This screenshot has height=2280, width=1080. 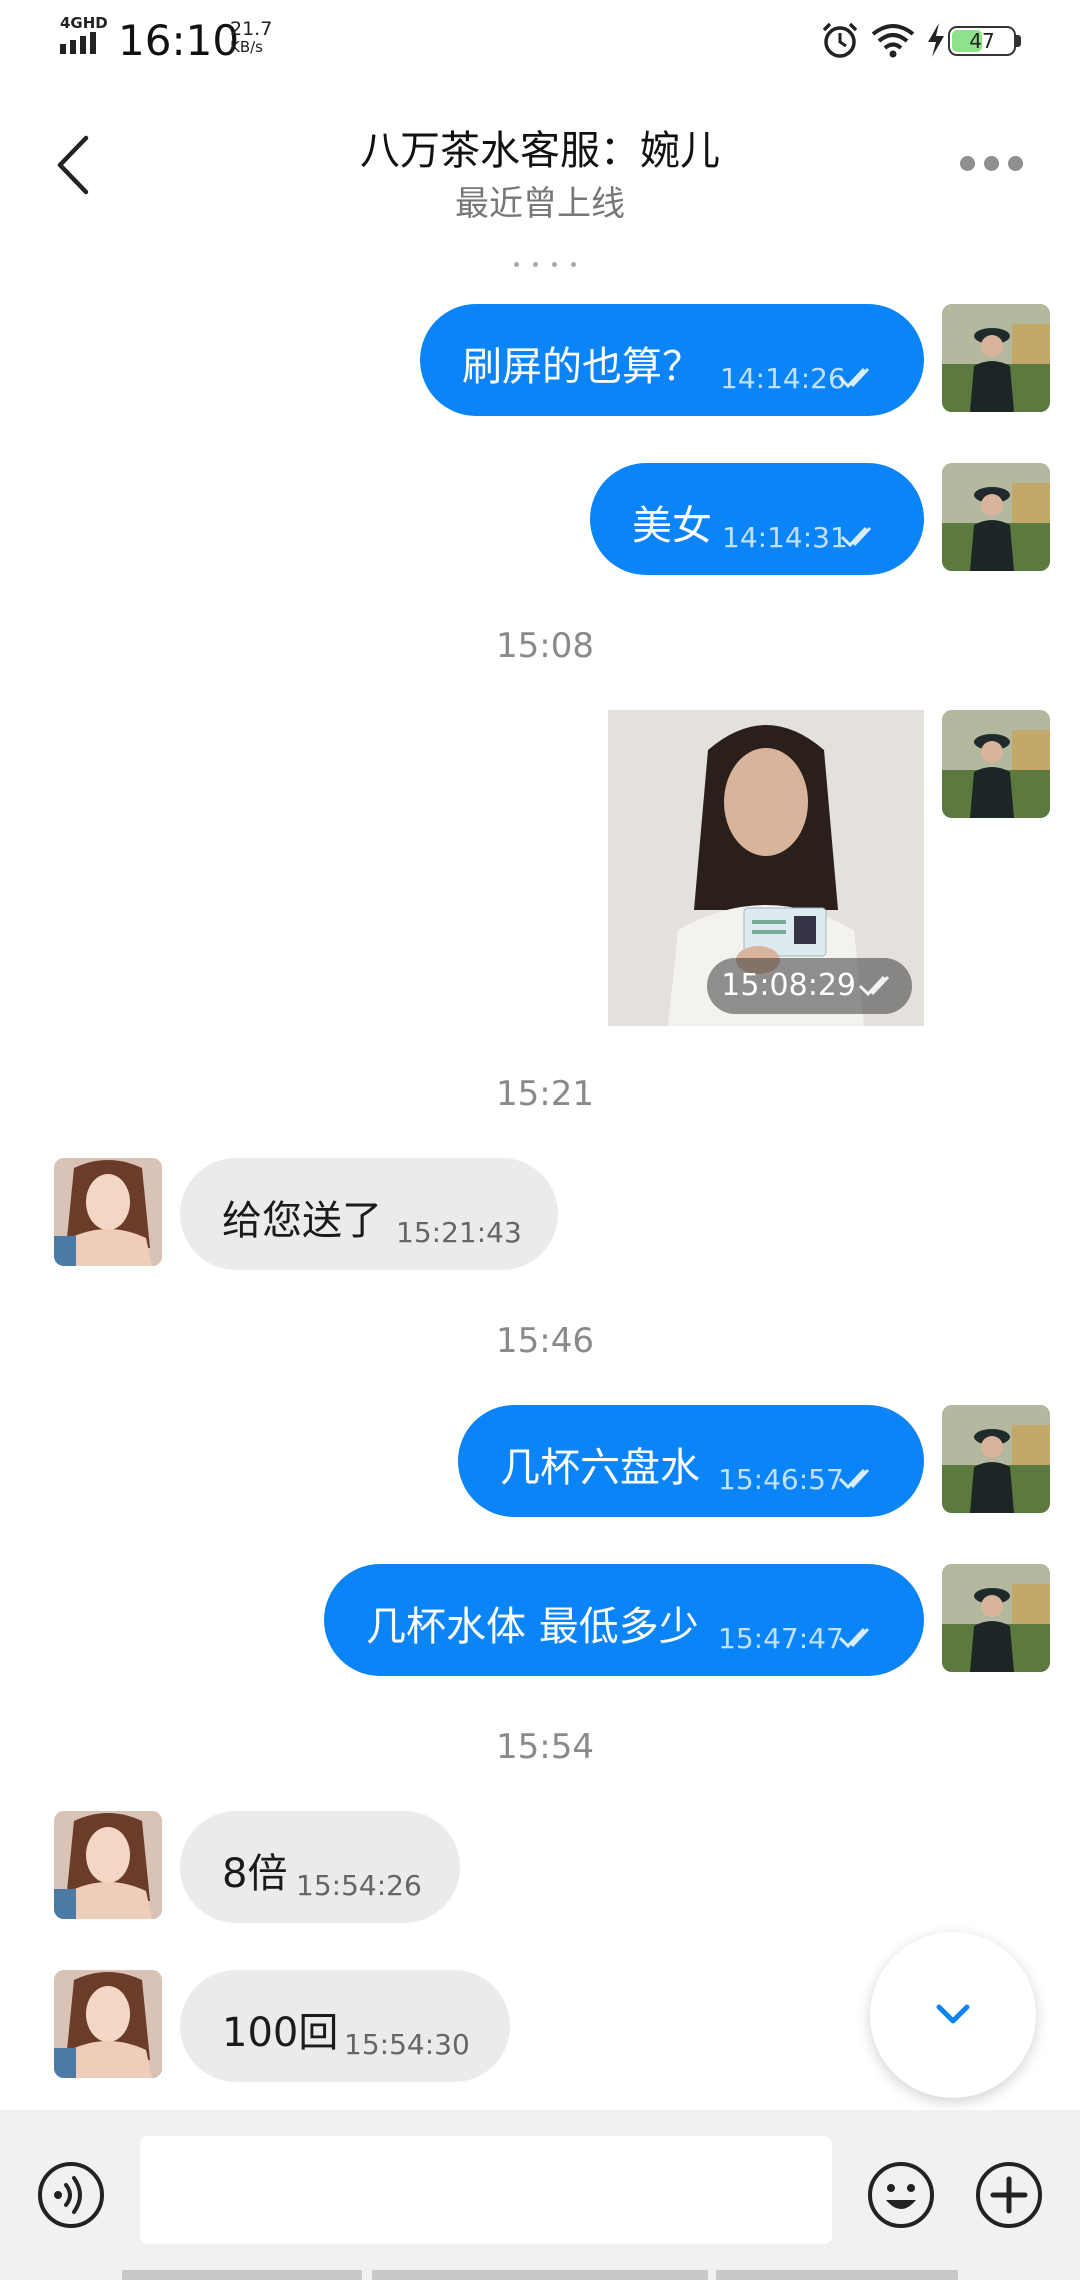 What do you see at coordinates (672, 526) in the screenshot?
I see `message-text: 美女` at bounding box center [672, 526].